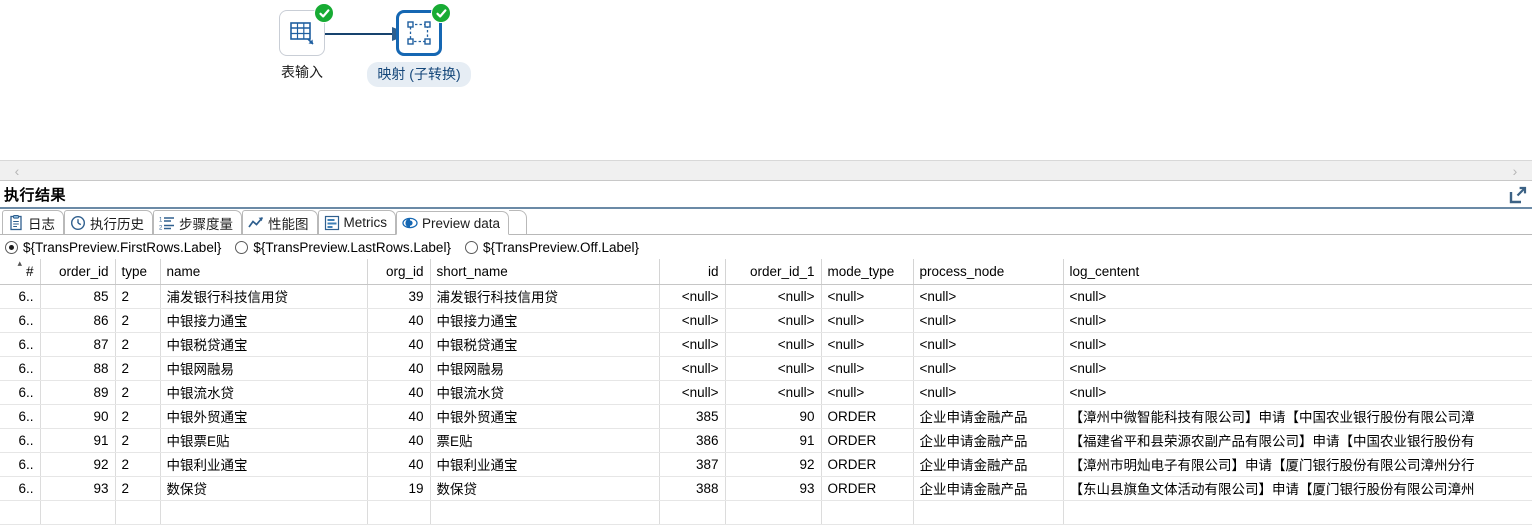 The width and height of the screenshot is (1532, 528). I want to click on cell-order_id_1: 92, so click(773, 464).